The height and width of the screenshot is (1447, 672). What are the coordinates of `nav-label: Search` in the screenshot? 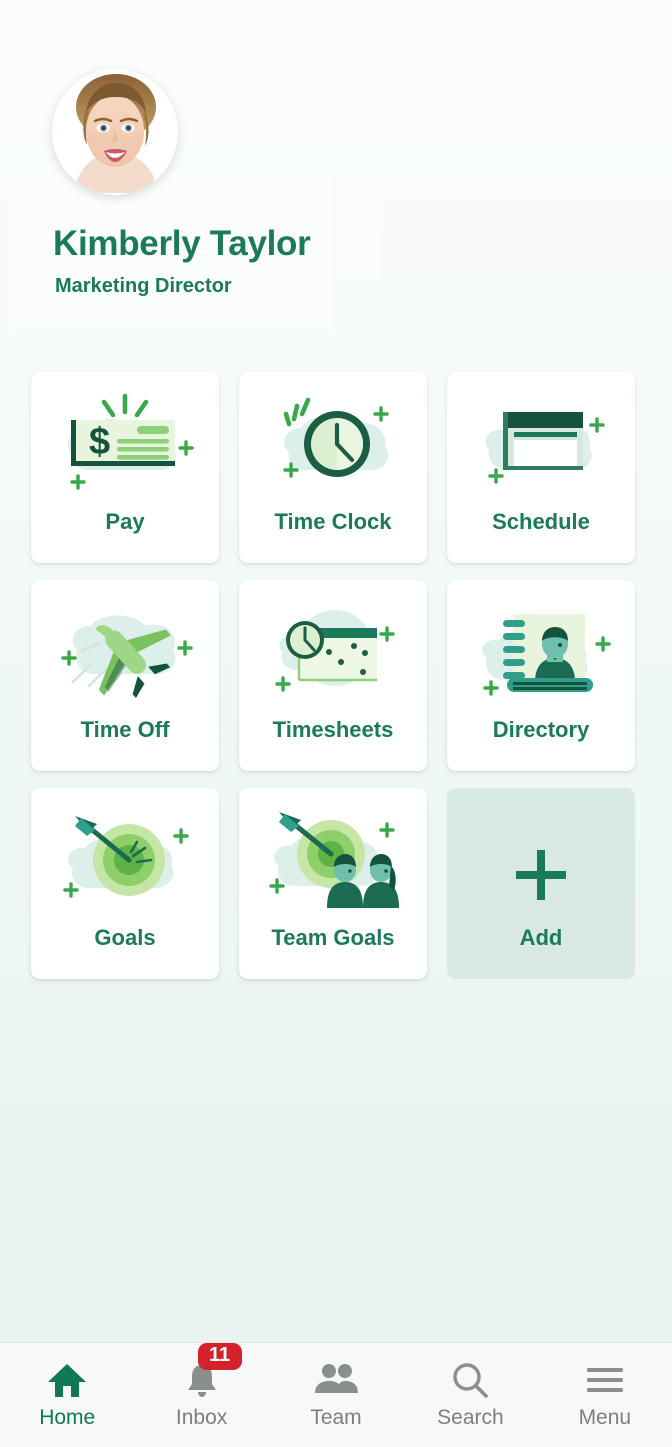 It's located at (470, 1417).